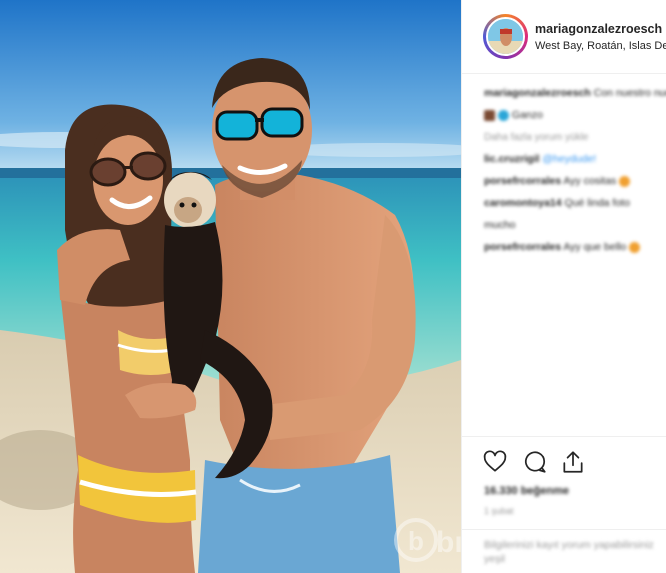 The image size is (666, 573). Describe the element at coordinates (489, 115) in the screenshot. I see `monkey-emoji-icon` at that location.